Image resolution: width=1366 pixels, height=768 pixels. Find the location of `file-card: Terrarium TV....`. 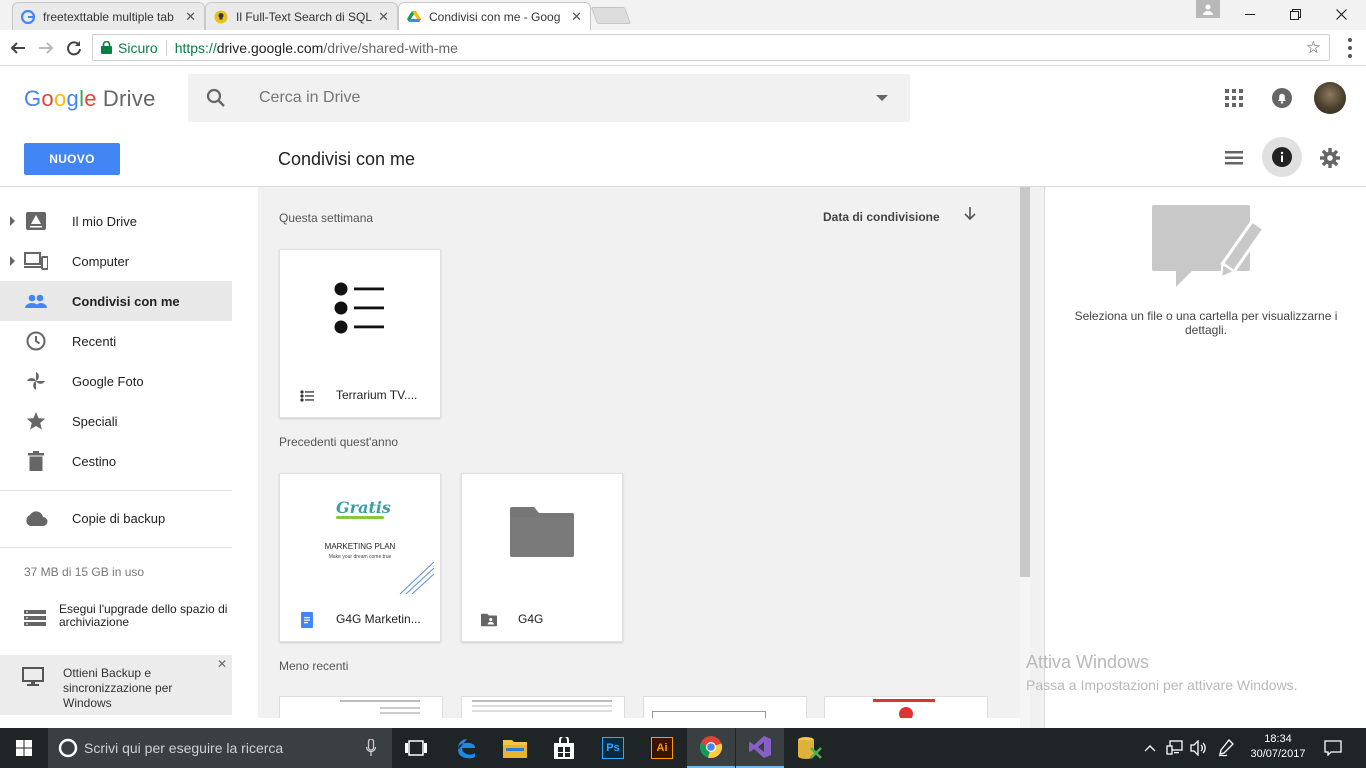

file-card: Terrarium TV.... is located at coordinates (360, 333).